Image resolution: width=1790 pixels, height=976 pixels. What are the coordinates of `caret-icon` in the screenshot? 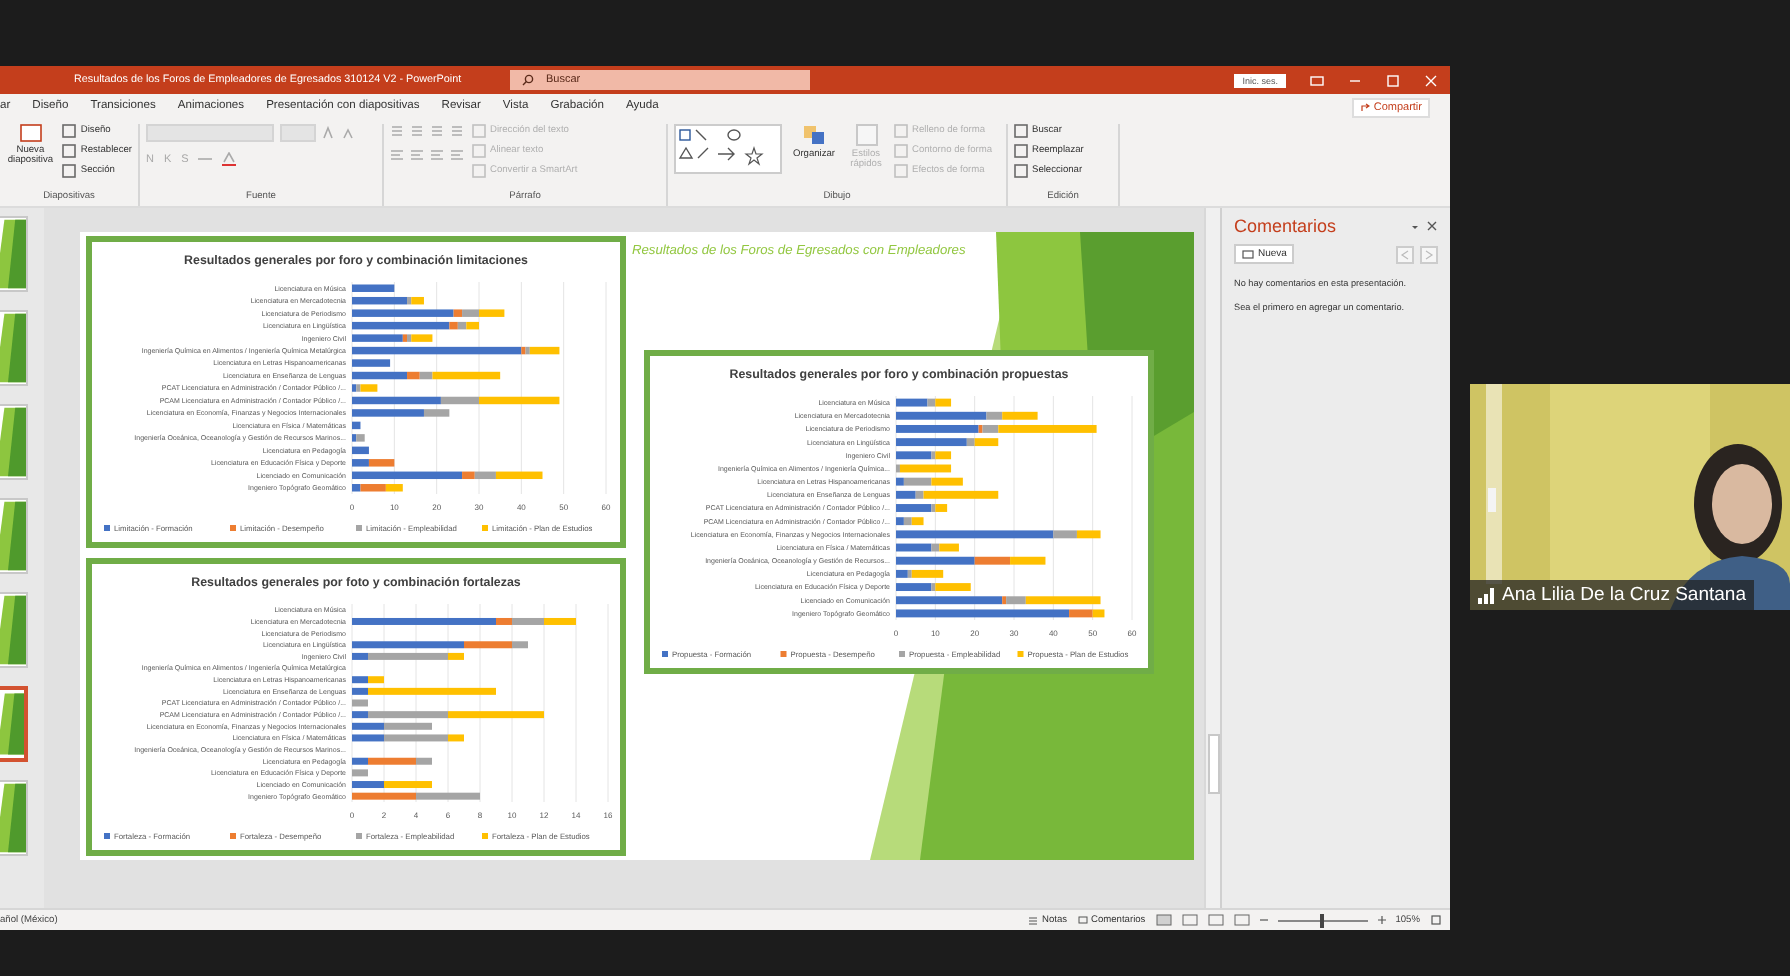 It's located at (1415, 226).